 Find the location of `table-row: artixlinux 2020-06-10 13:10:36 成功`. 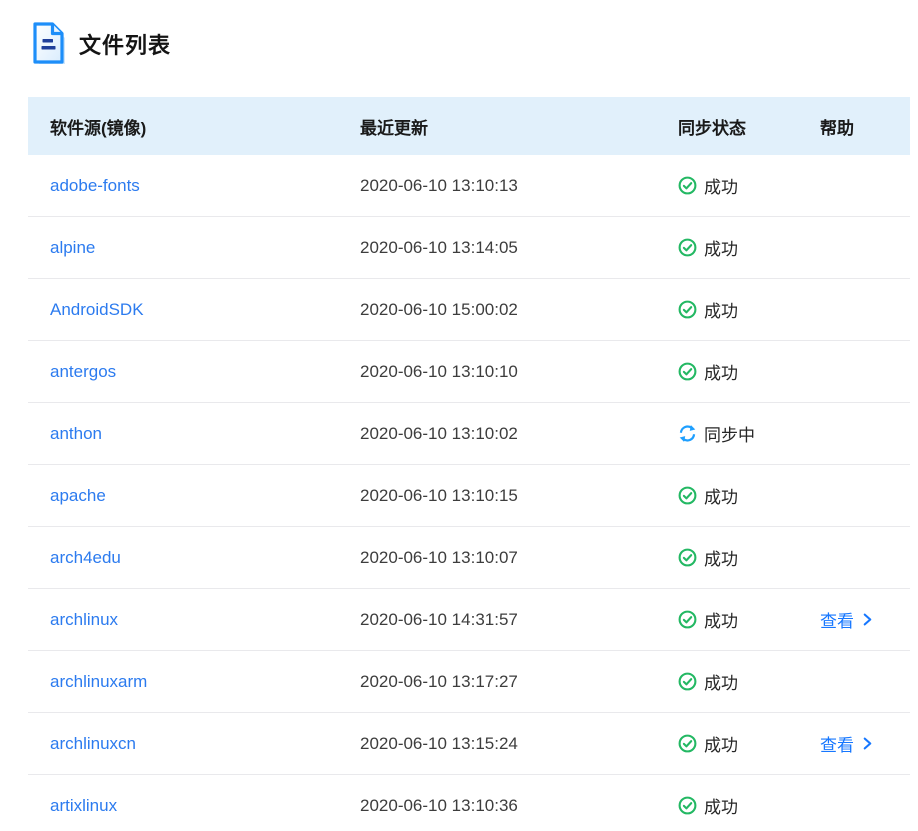

table-row: artixlinux 2020-06-10 13:10:36 成功 is located at coordinates (469, 803).